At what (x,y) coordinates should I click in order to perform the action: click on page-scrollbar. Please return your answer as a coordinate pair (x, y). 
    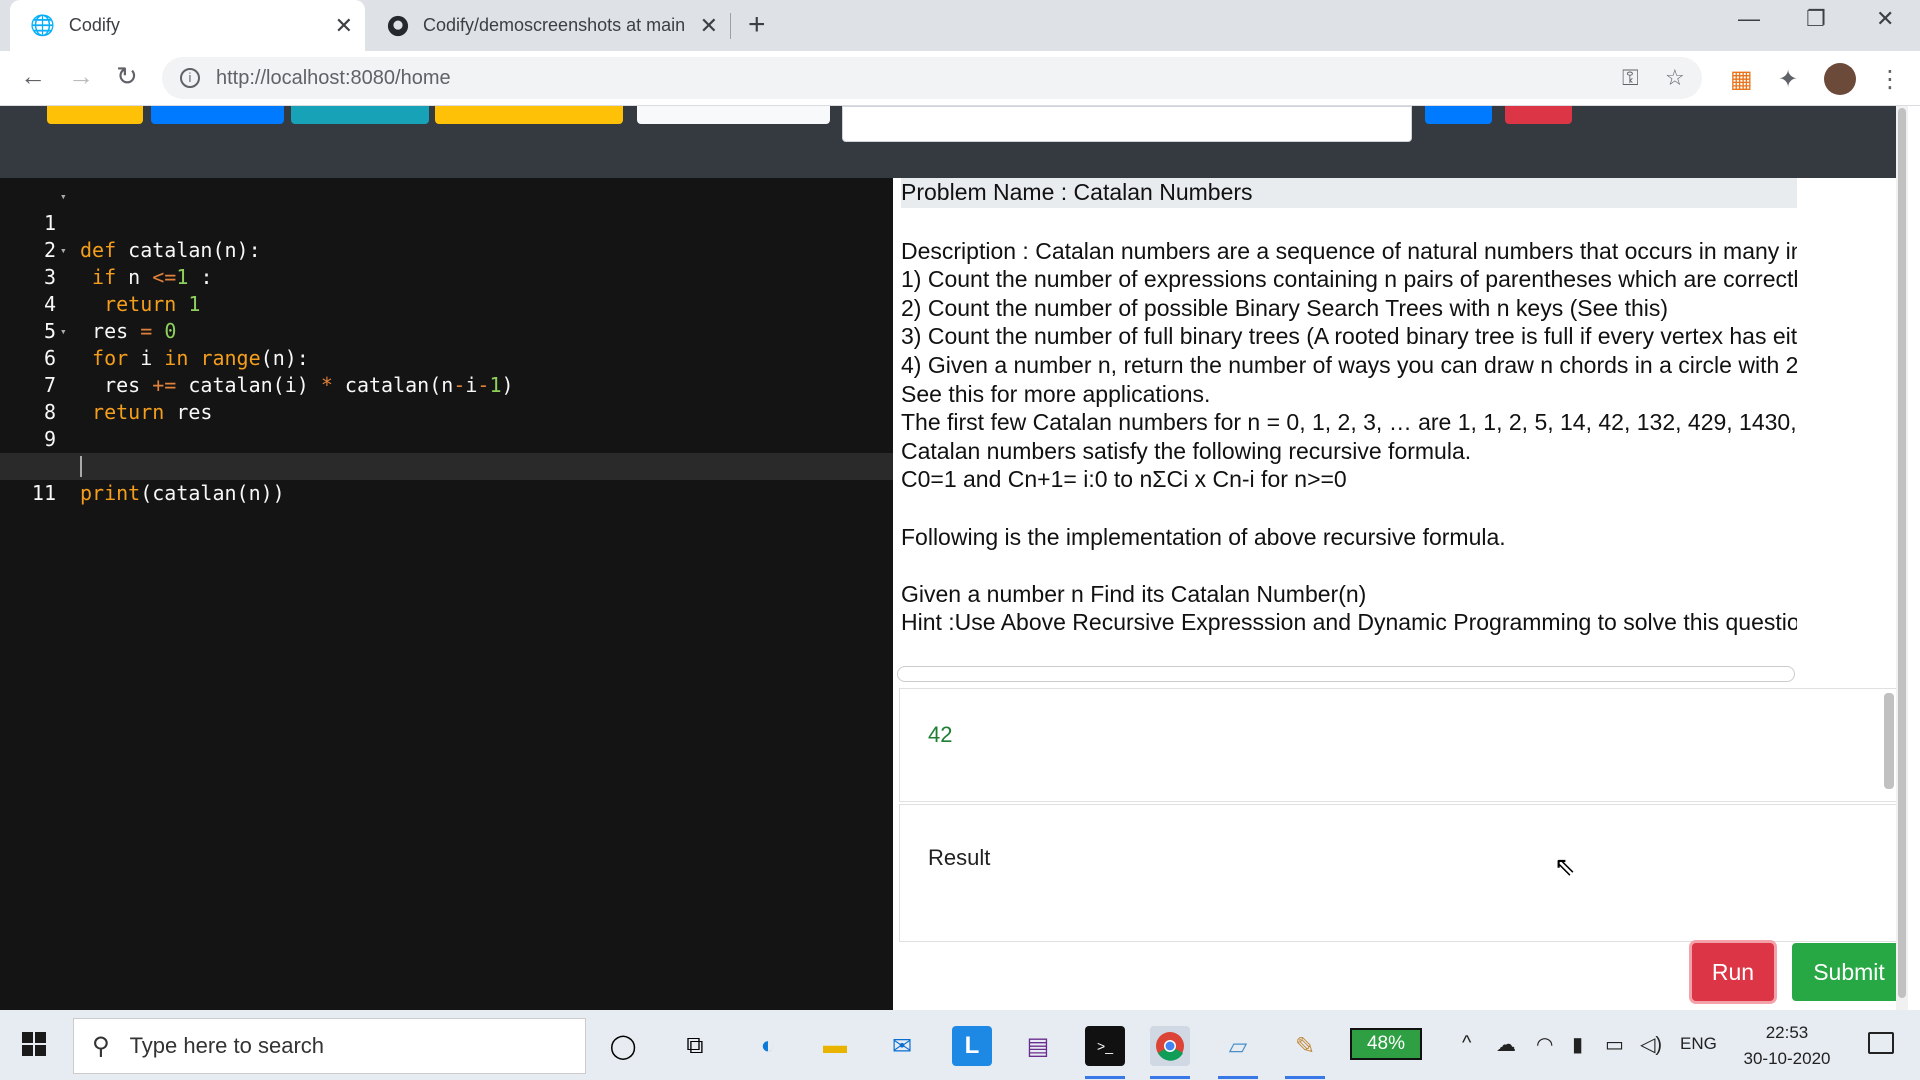
    Looking at the image, I should click on (1902, 558).